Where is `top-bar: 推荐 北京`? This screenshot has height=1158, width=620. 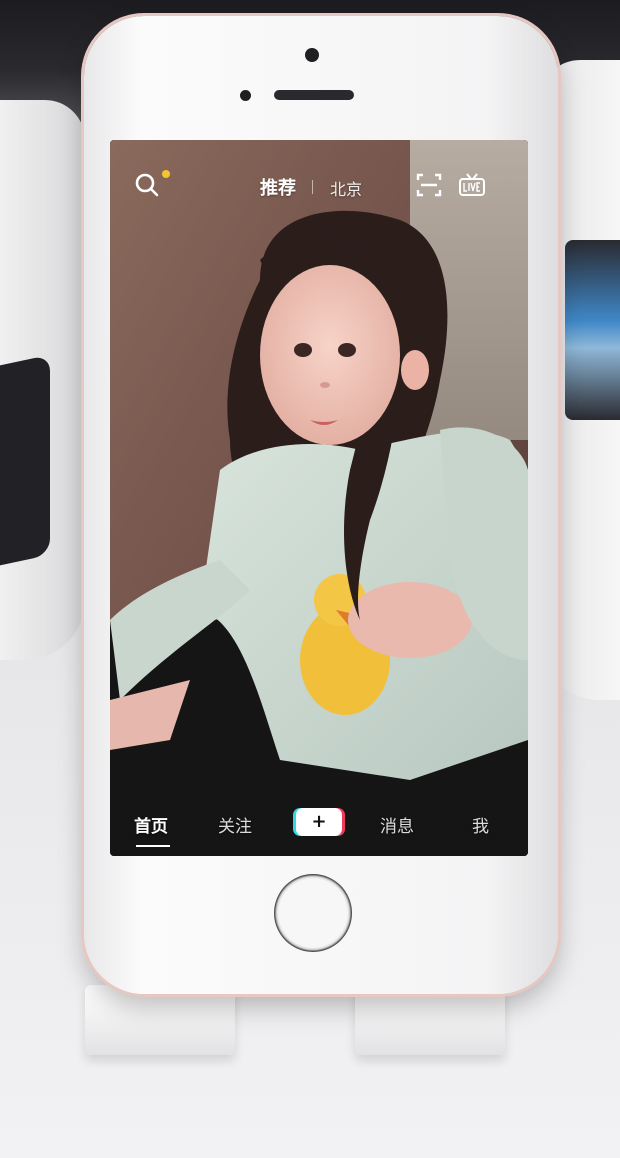 top-bar: 推荐 北京 is located at coordinates (319, 188).